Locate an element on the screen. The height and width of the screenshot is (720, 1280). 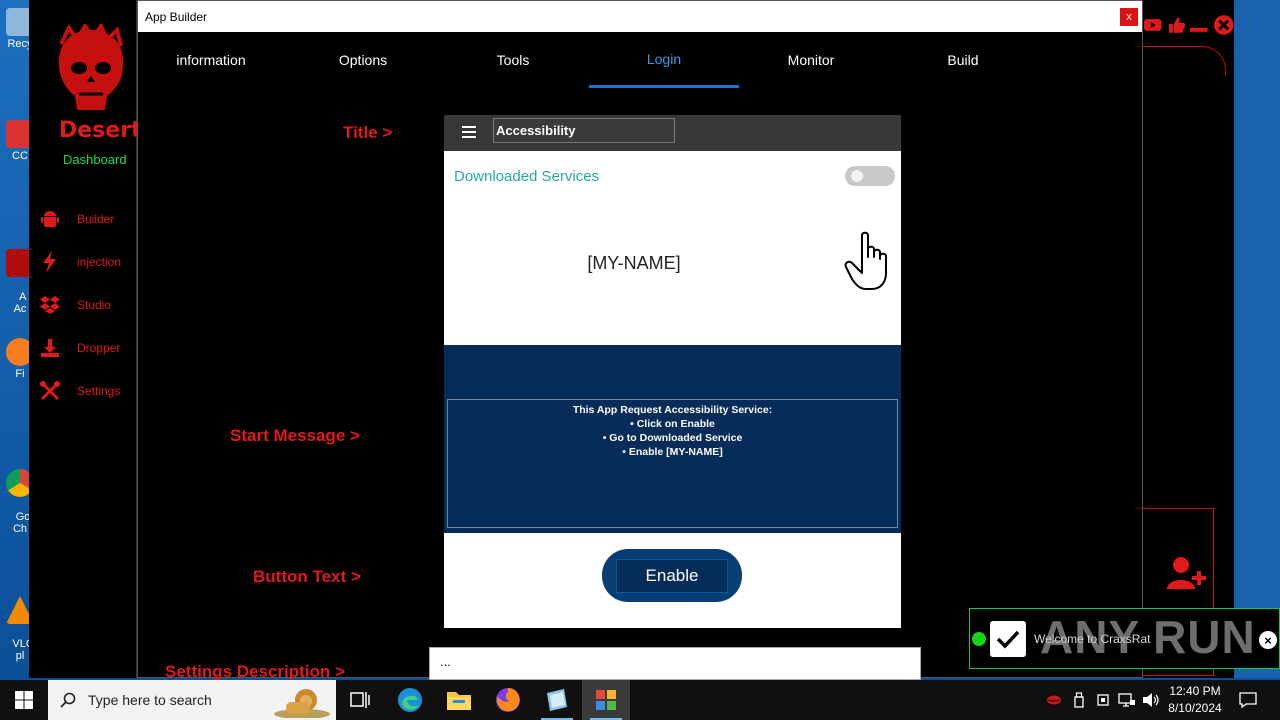
enable-button: Enable is located at coordinates (672, 575).